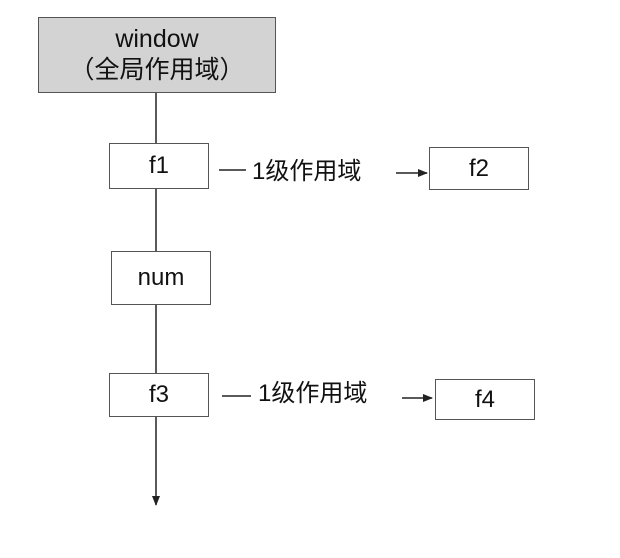  I want to click on f2-label: f2, so click(478, 168).